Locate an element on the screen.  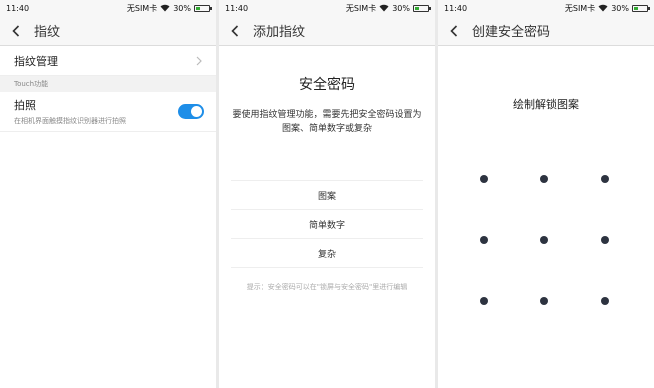
chevron-right-icon is located at coordinates (199, 60).